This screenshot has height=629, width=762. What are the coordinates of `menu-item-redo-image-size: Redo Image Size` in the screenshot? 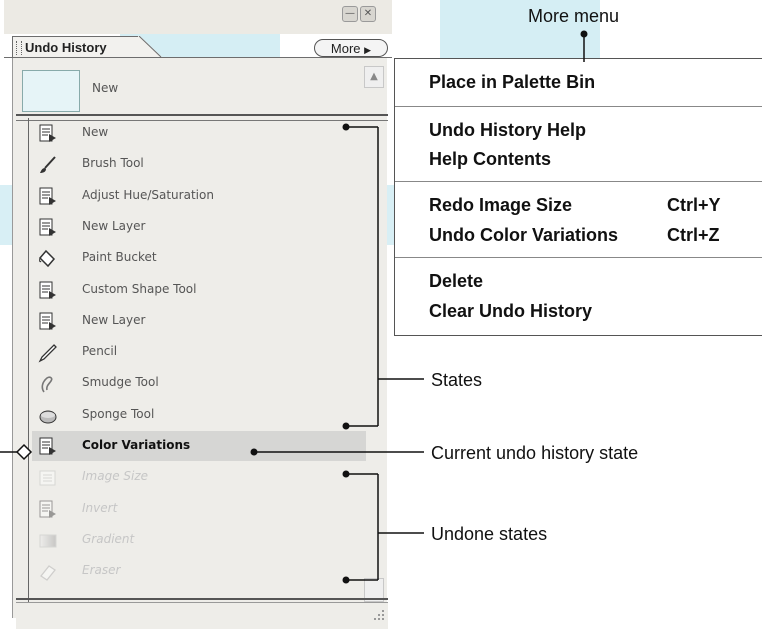 It's located at (500, 205).